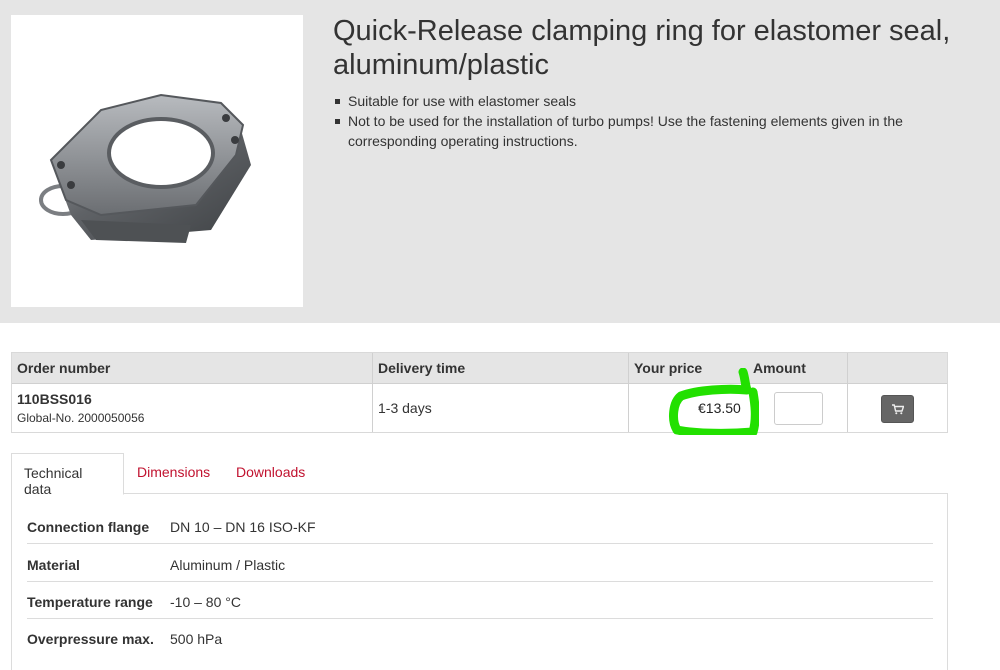  What do you see at coordinates (270, 473) in the screenshot?
I see `tab-downloads: Downloads` at bounding box center [270, 473].